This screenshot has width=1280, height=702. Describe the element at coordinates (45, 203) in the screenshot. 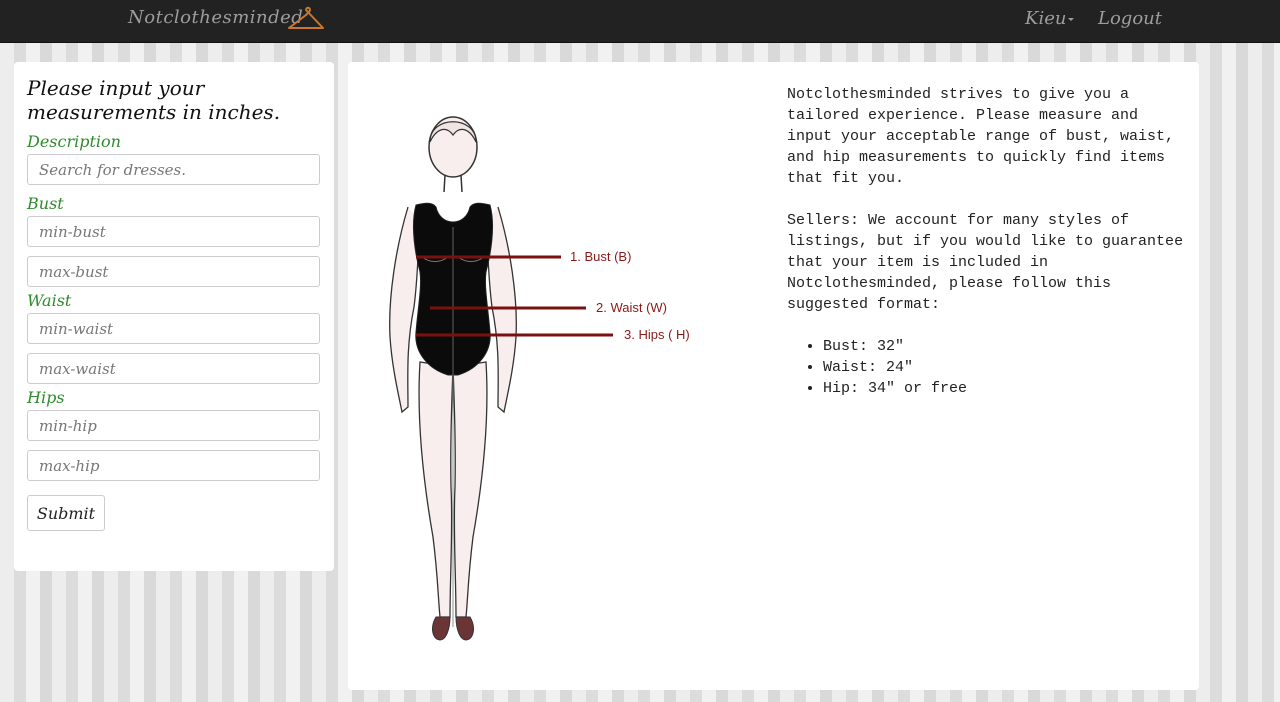

I see `bust-label: Bust` at that location.